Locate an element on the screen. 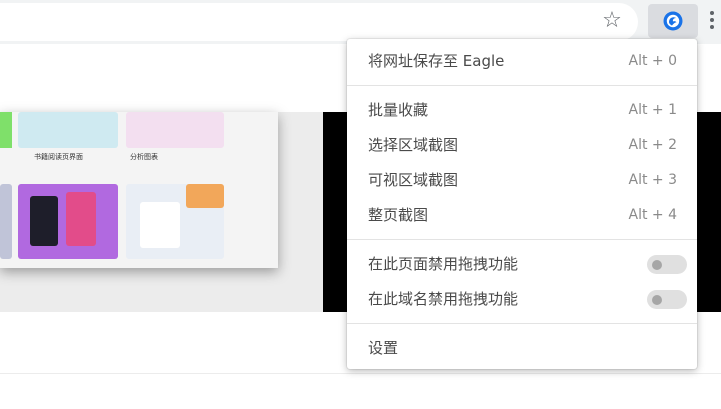  menu-item-shortcut: Alt + 4 is located at coordinates (653, 215).